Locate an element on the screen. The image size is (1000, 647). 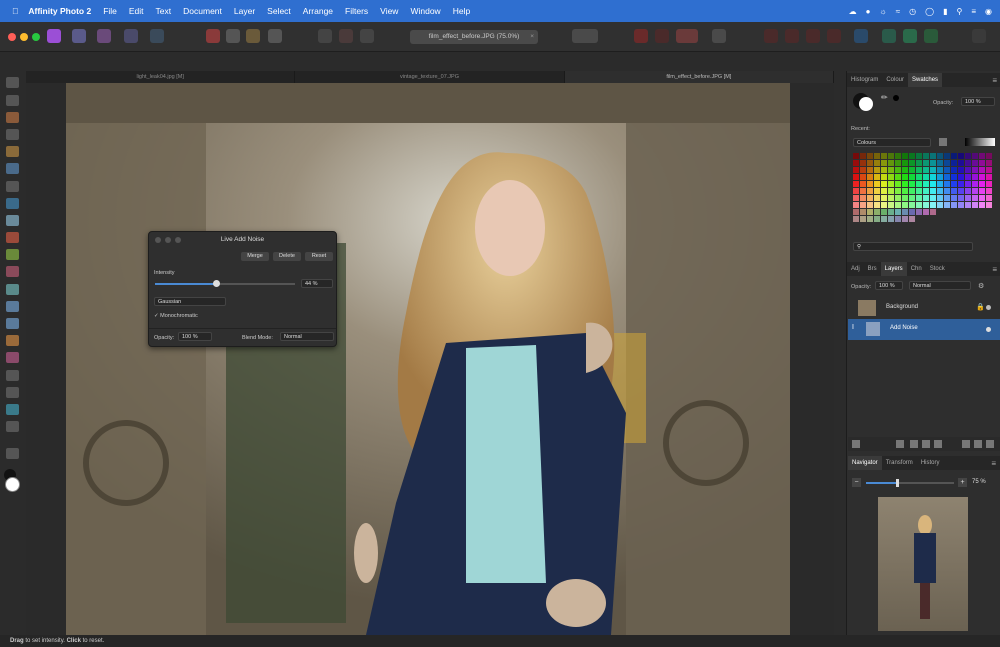
reset-button: Reset is located at coordinates (319, 256).